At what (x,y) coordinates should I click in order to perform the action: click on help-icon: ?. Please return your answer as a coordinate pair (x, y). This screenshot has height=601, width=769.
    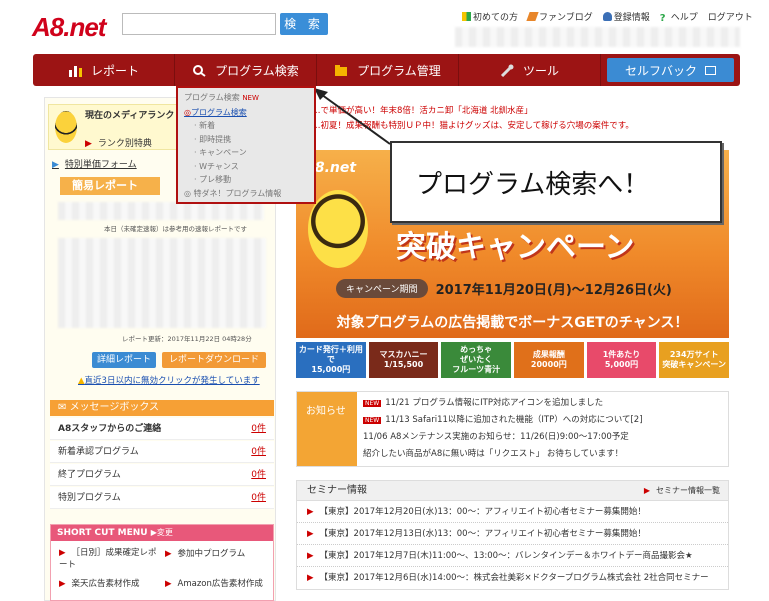
    Looking at the image, I should click on (662, 18).